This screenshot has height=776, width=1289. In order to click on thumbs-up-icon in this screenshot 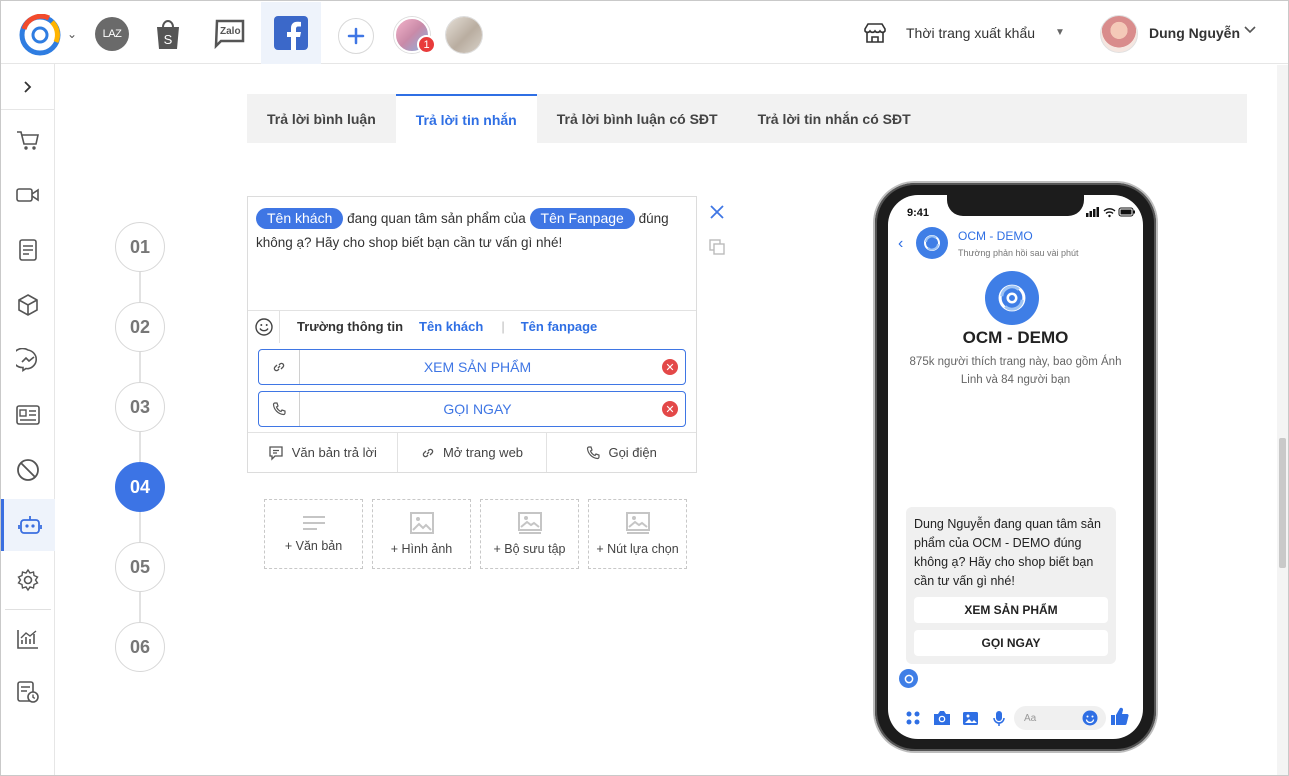, I will do `click(1119, 716)`.